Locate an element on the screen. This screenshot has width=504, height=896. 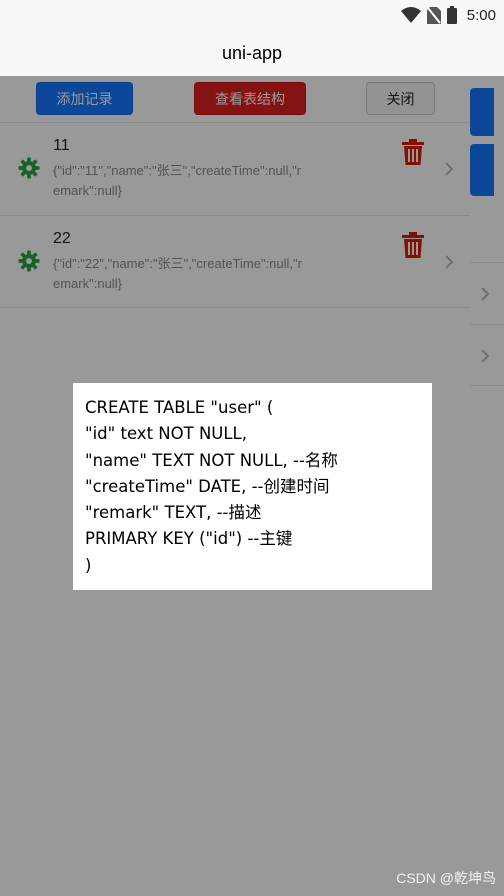
status-bar: 5:00 is located at coordinates (252, 15).